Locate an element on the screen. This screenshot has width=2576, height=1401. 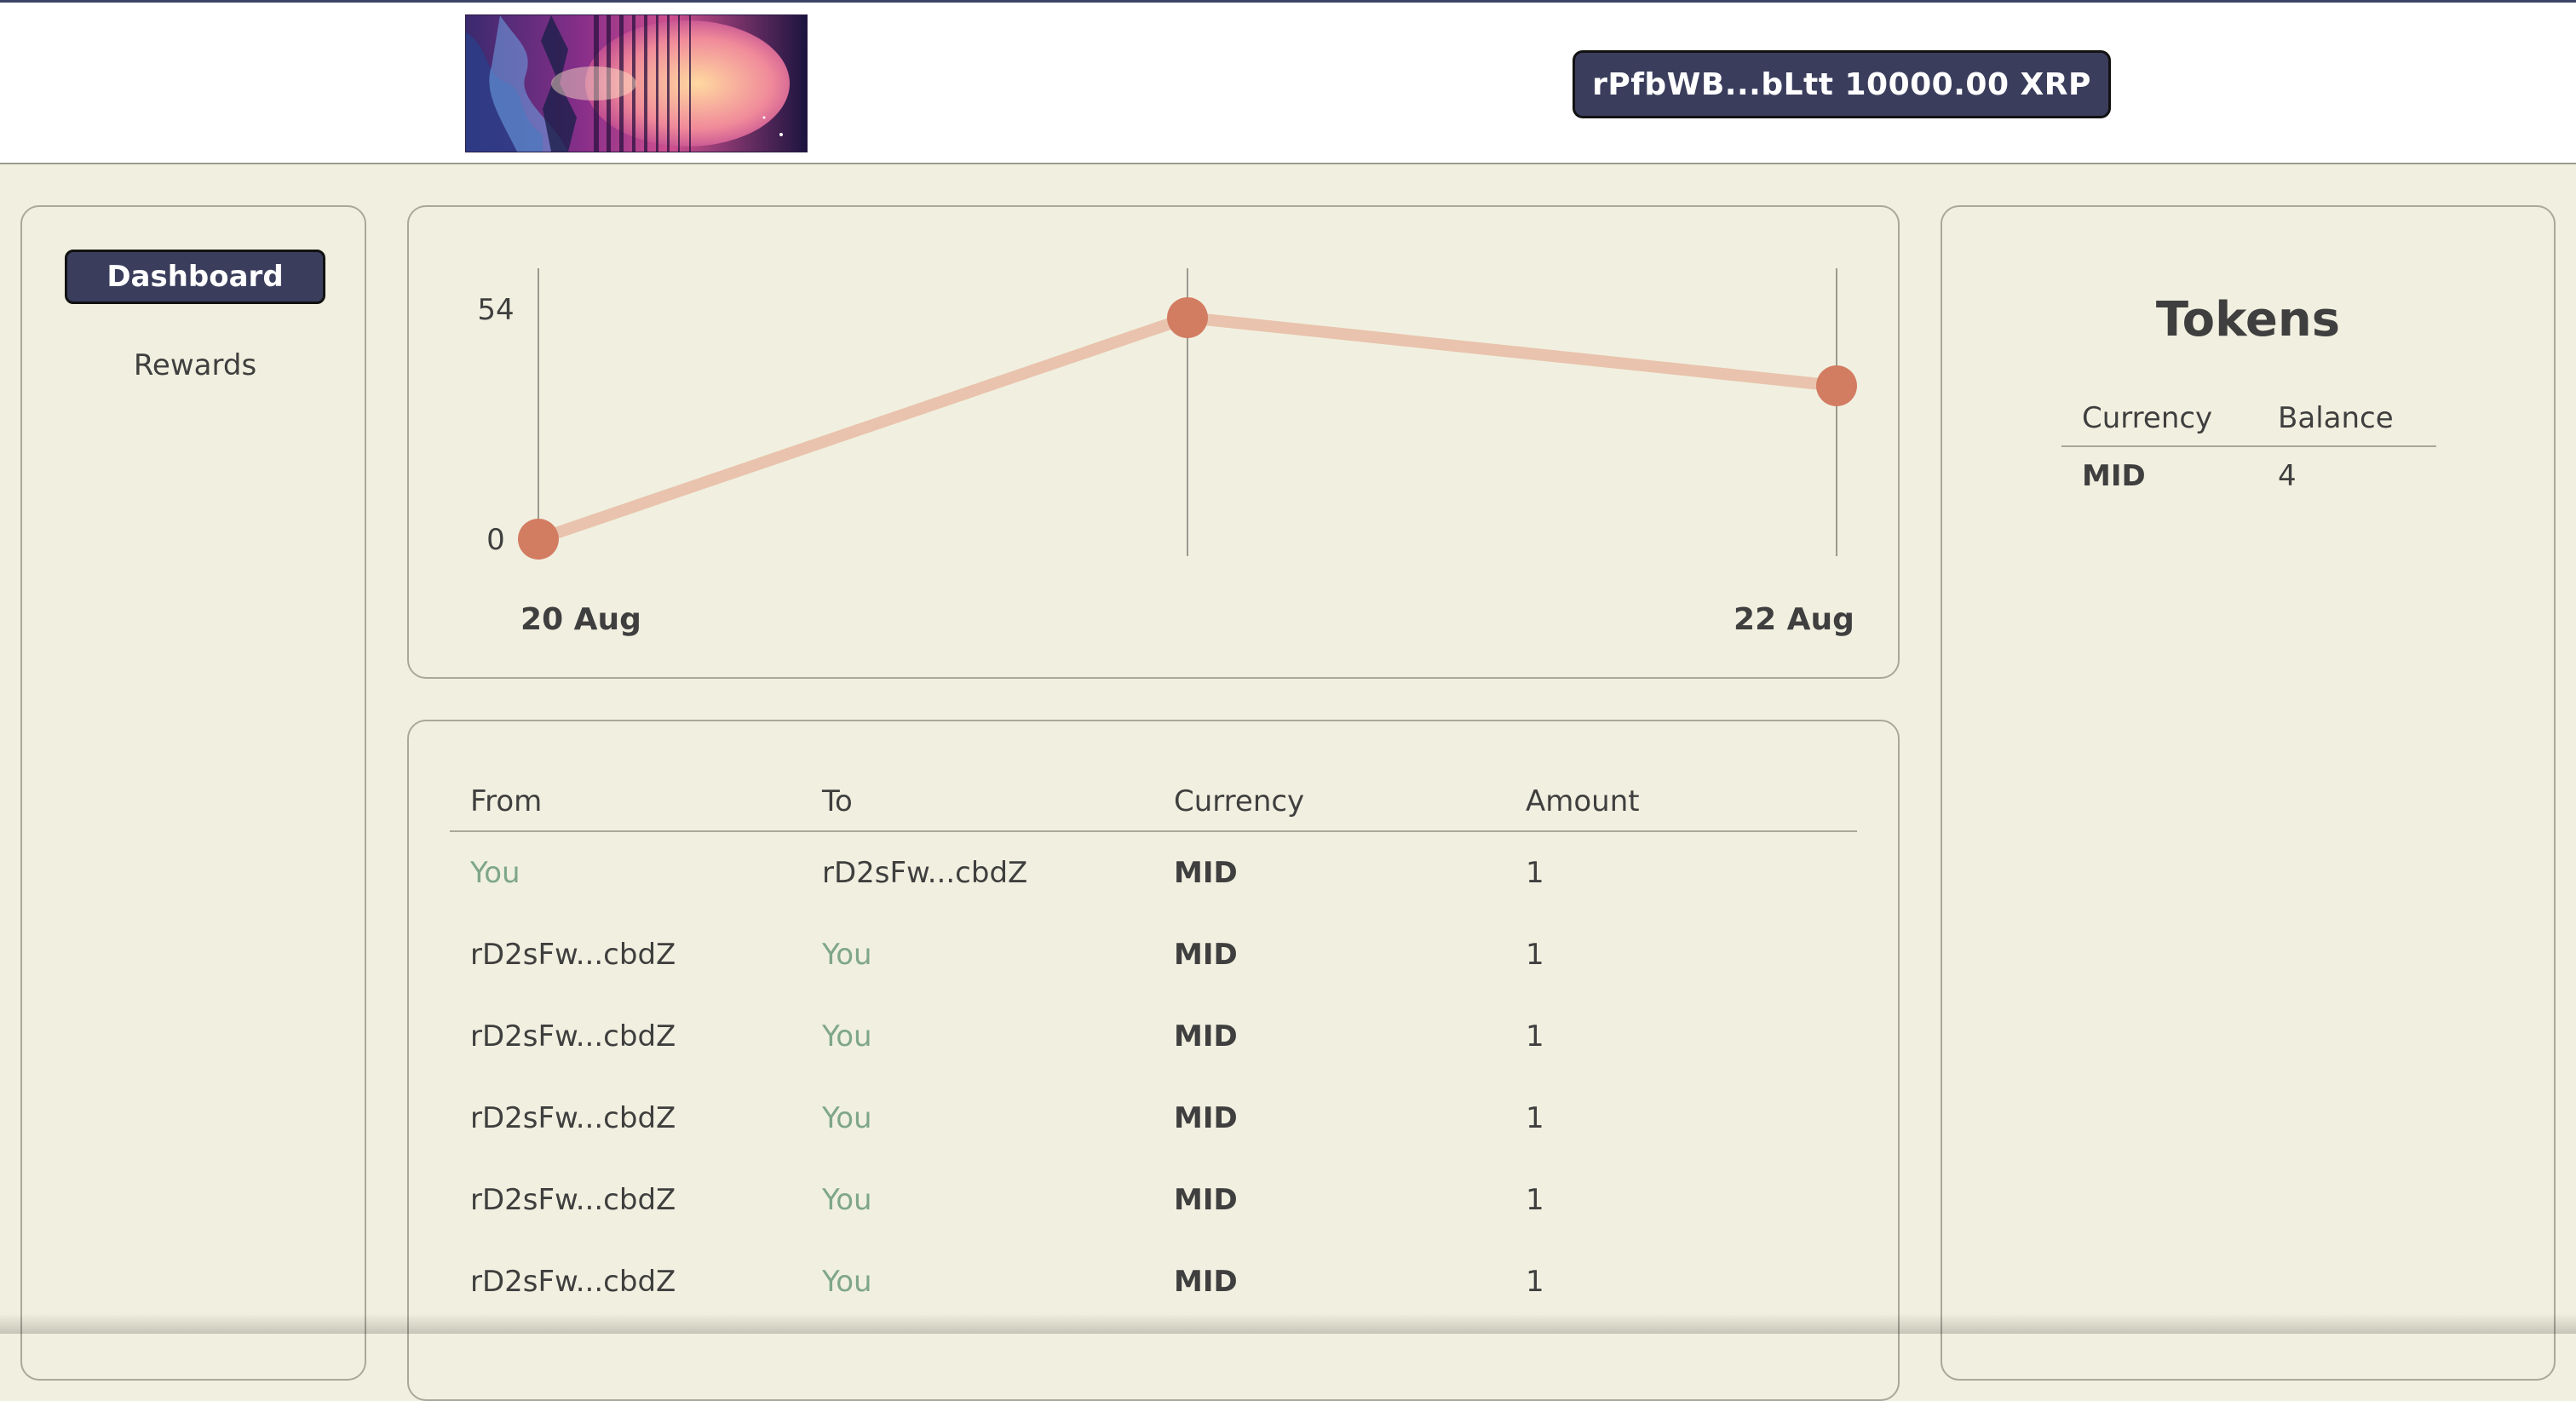
table-header-row: Currency Balance is located at coordinates (2249, 420).